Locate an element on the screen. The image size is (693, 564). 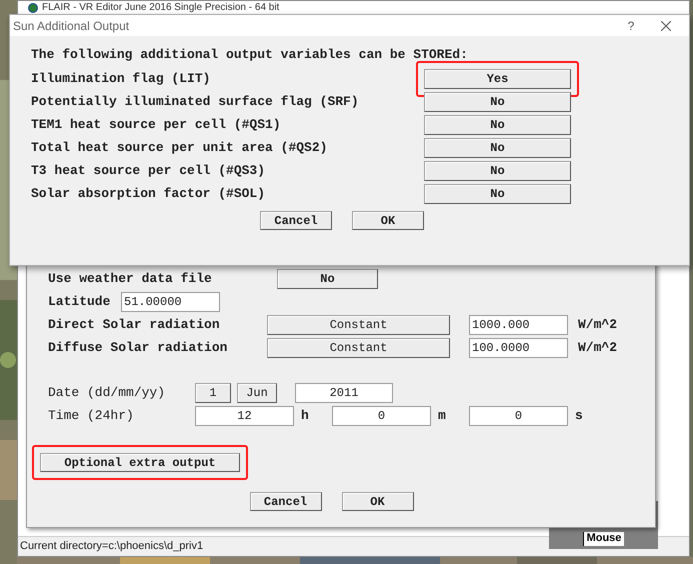
field-label: Latitude is located at coordinates (80, 301).